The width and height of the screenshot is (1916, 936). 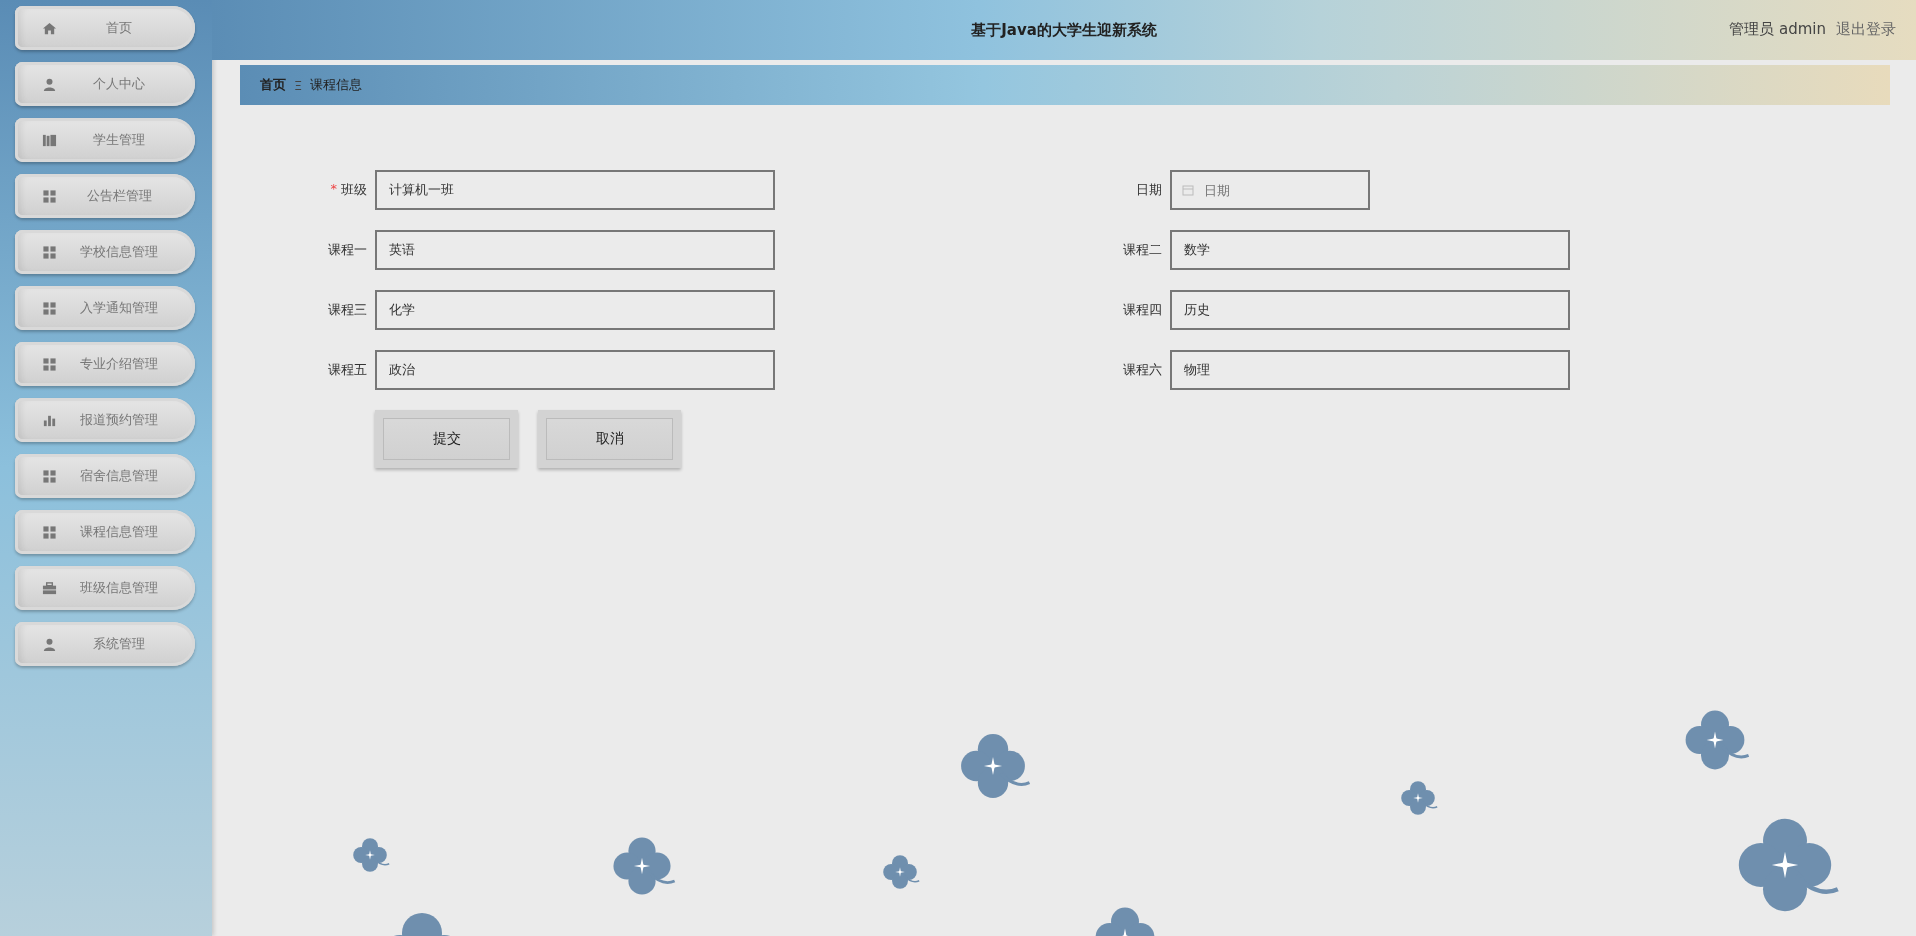 What do you see at coordinates (1370, 250) in the screenshot?
I see `input-field: 数学` at bounding box center [1370, 250].